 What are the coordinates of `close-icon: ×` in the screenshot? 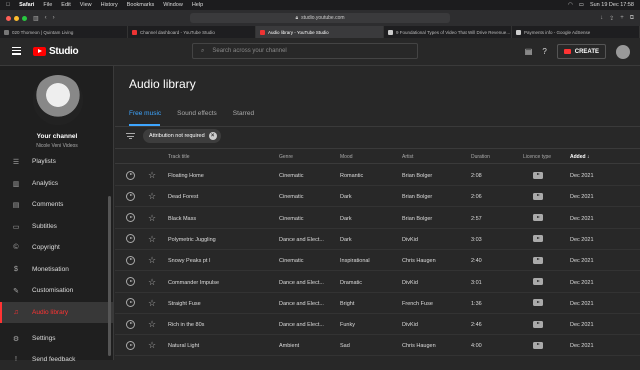 It's located at (212, 136).